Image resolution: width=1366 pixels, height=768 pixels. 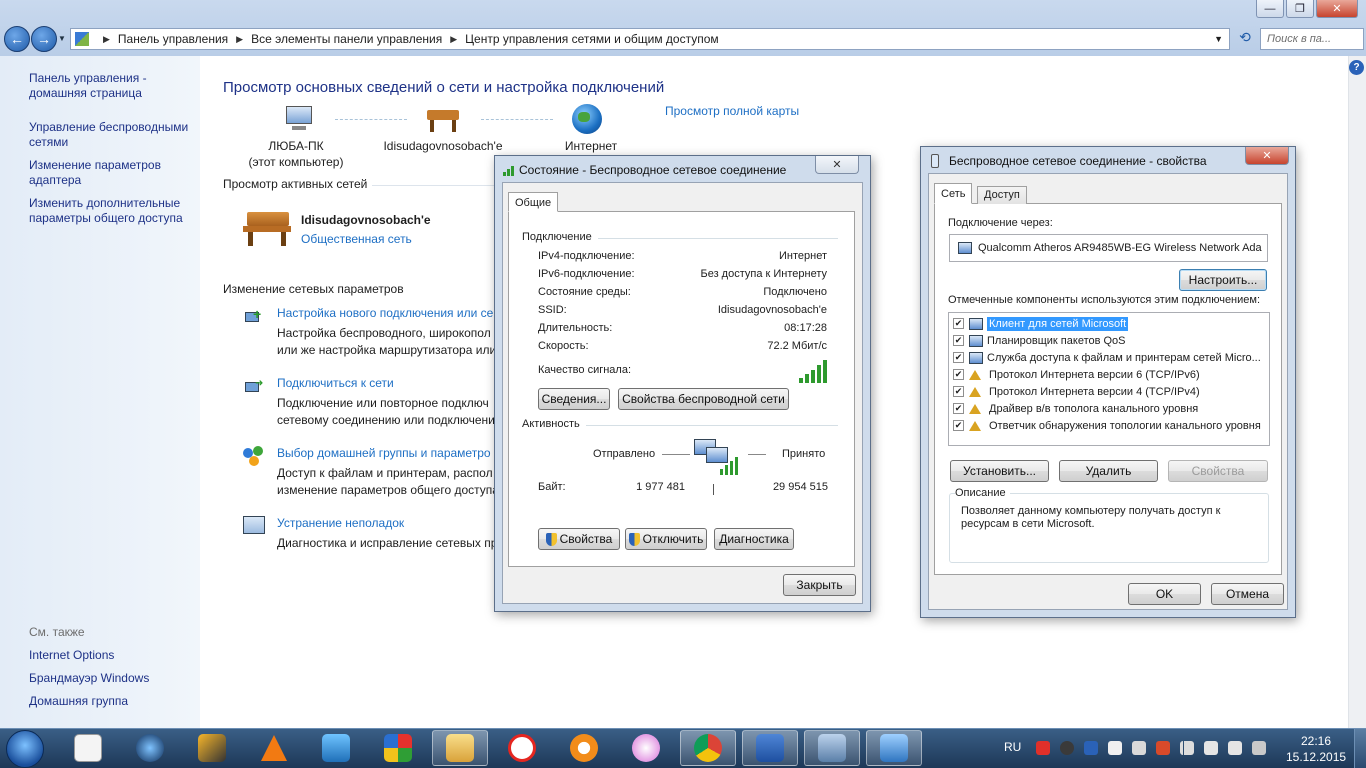 What do you see at coordinates (274, 748) in the screenshot?
I see `taskbar-app-vlc` at bounding box center [274, 748].